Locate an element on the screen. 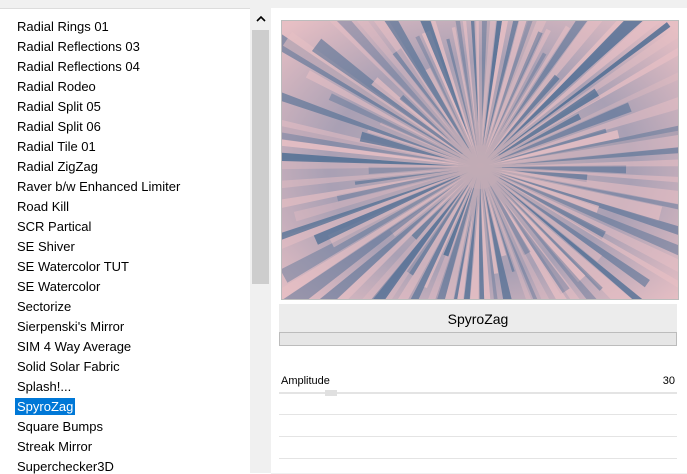 The height and width of the screenshot is (474, 687). amplitude-slider is located at coordinates (478, 393).